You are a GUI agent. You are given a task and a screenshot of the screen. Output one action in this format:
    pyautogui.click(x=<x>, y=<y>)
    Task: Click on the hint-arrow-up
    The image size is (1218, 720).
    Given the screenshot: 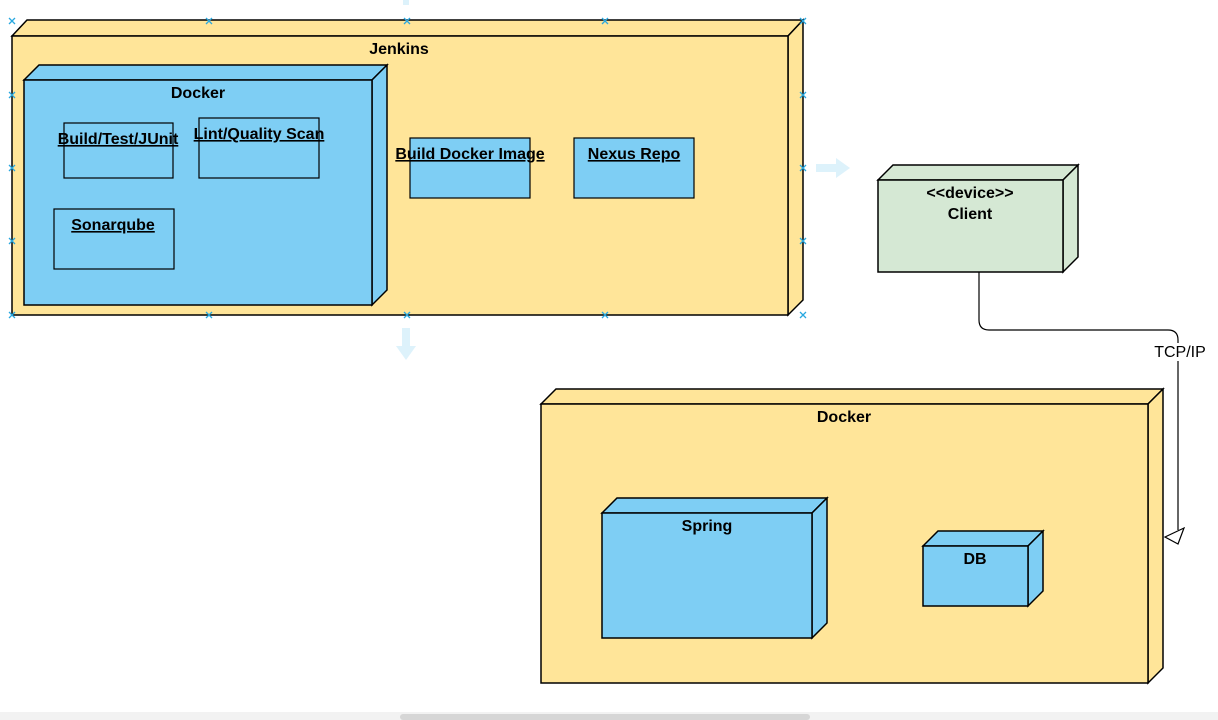 What is the action you would take?
    pyautogui.click(x=406, y=2)
    